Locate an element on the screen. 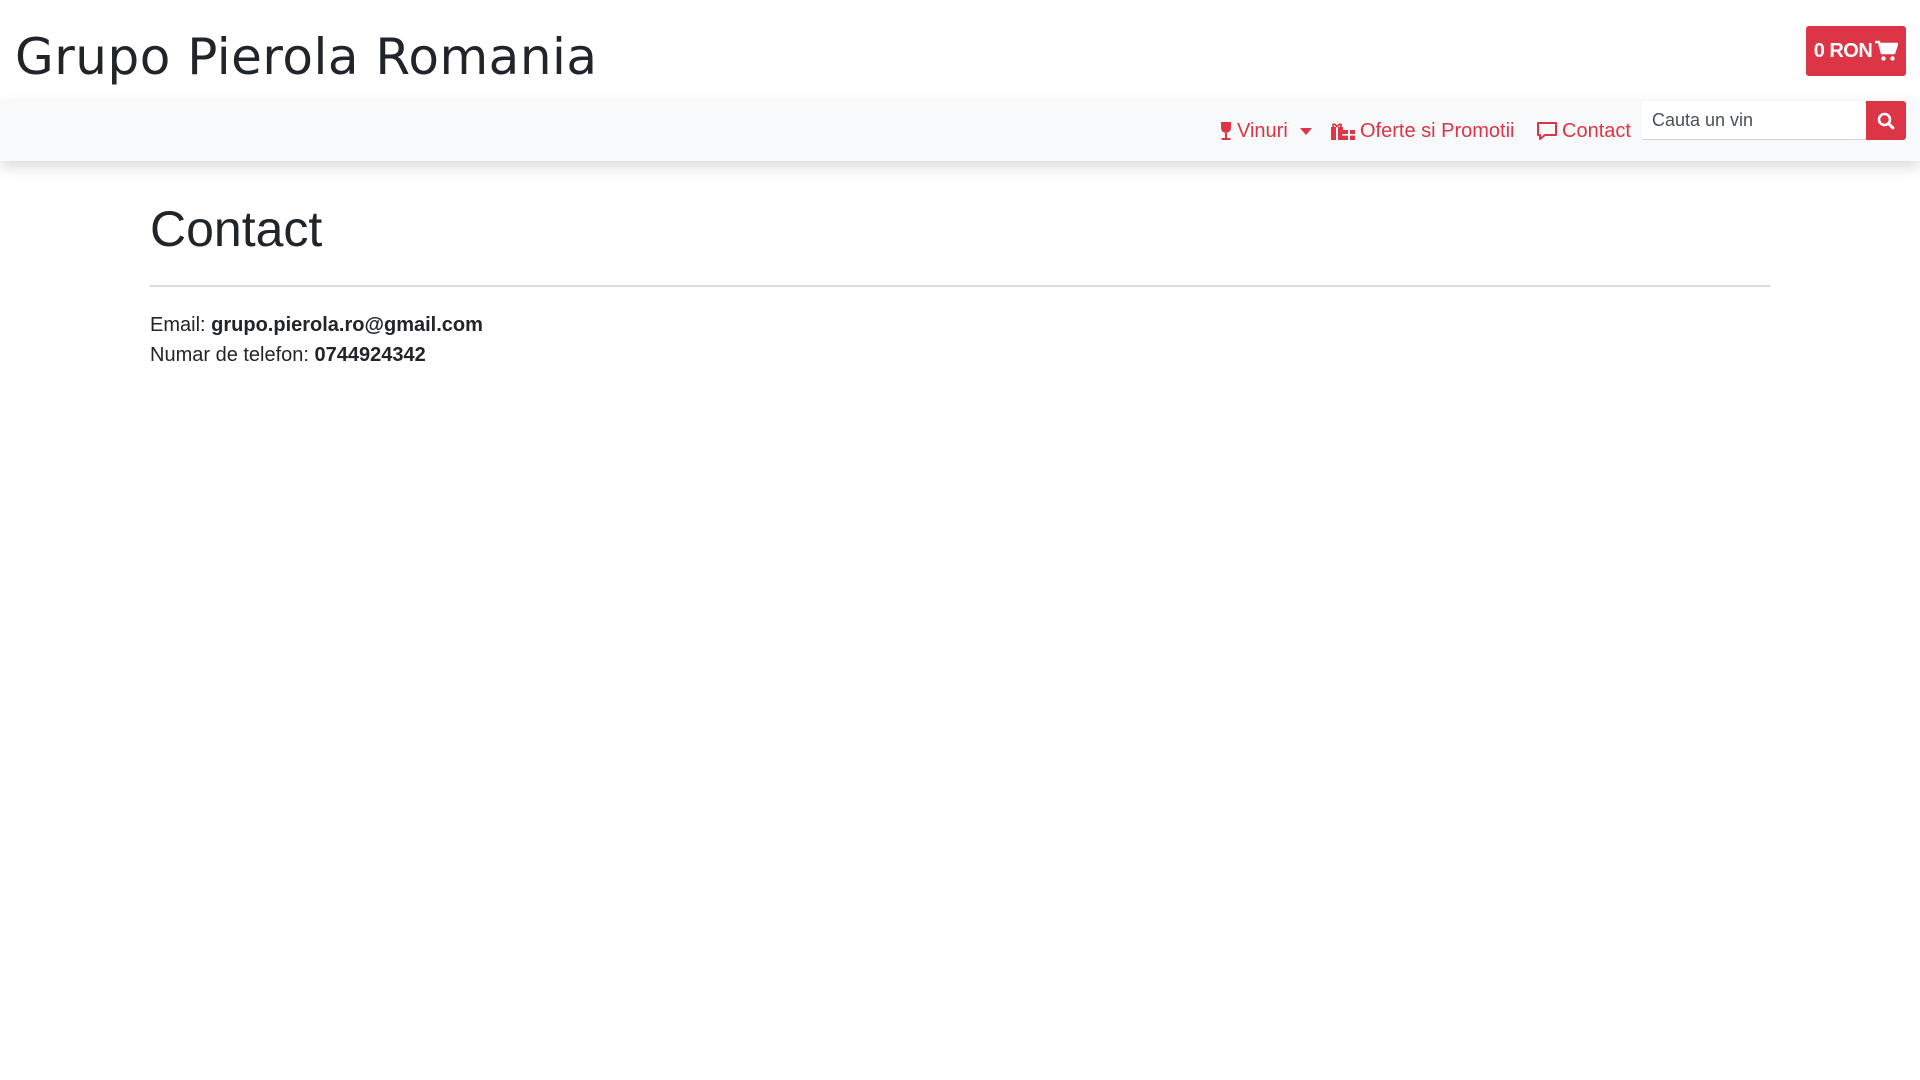  nav-item-oferte: Oferte si Promotii is located at coordinates (1422, 131).